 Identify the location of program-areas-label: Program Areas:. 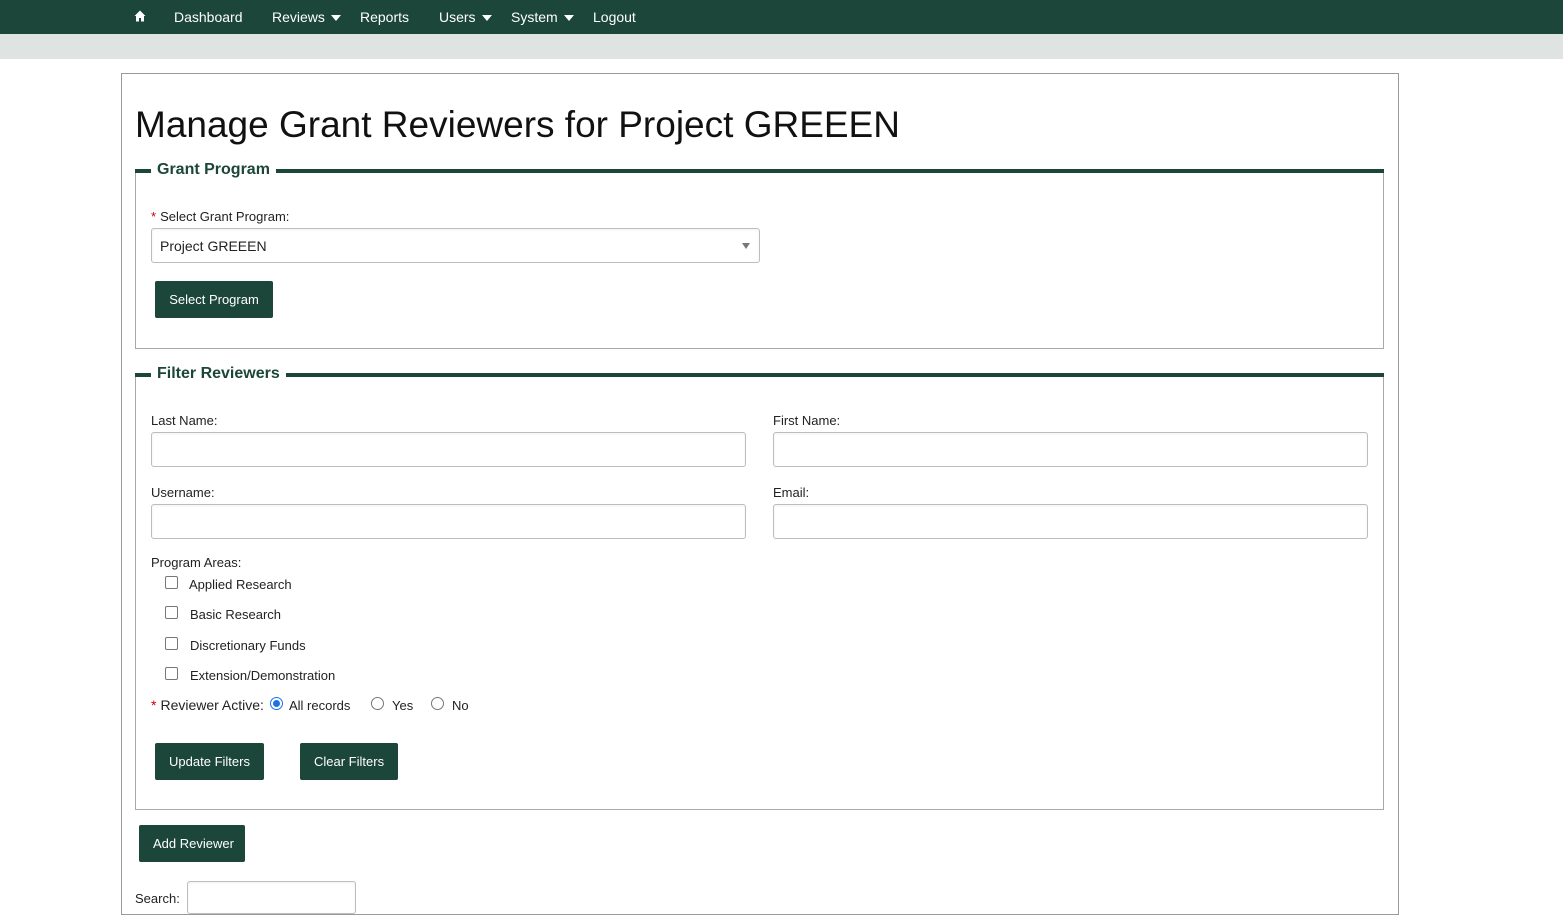
(196, 562).